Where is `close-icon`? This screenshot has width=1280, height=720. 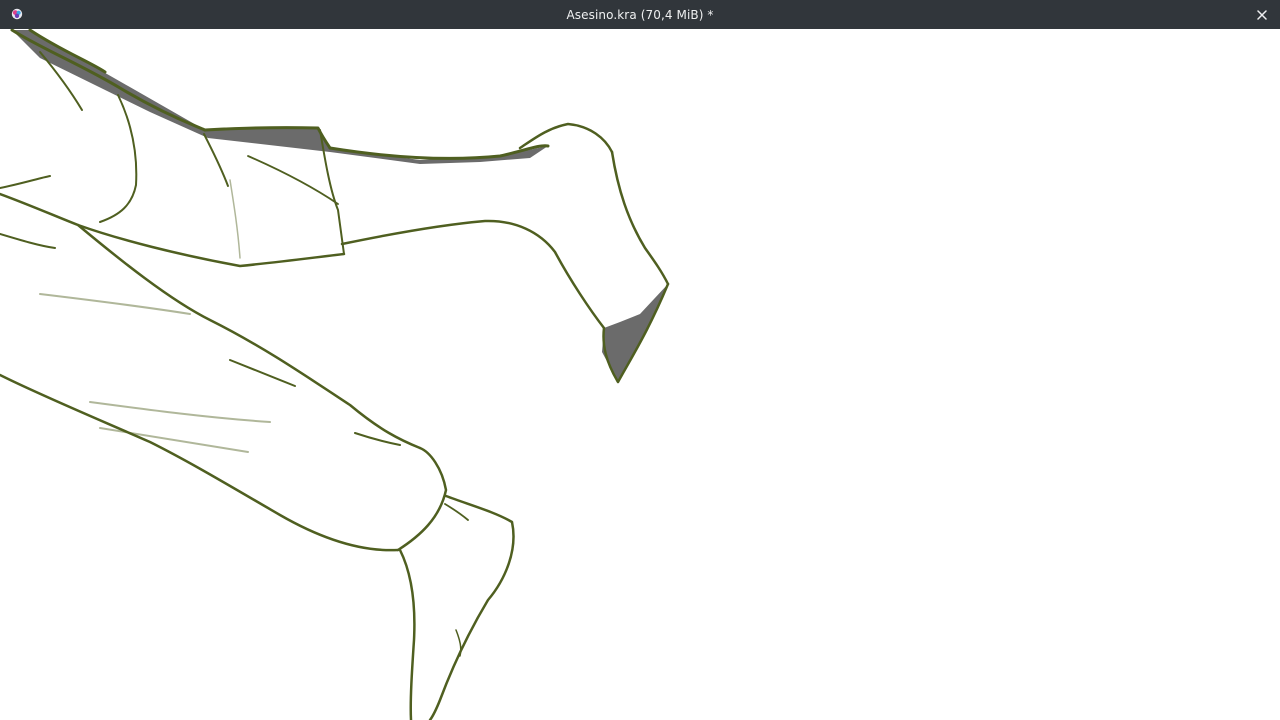 close-icon is located at coordinates (1262, 15).